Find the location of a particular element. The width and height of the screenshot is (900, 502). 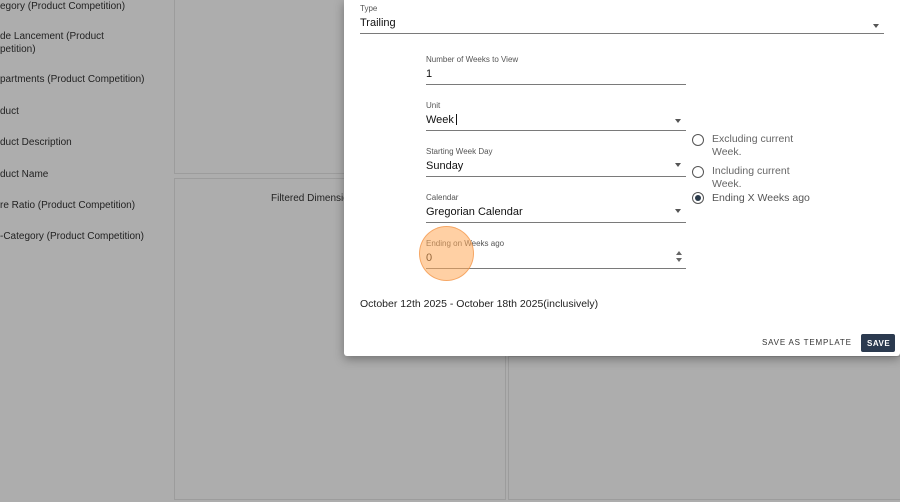

spin-down-icon is located at coordinates (679, 260).